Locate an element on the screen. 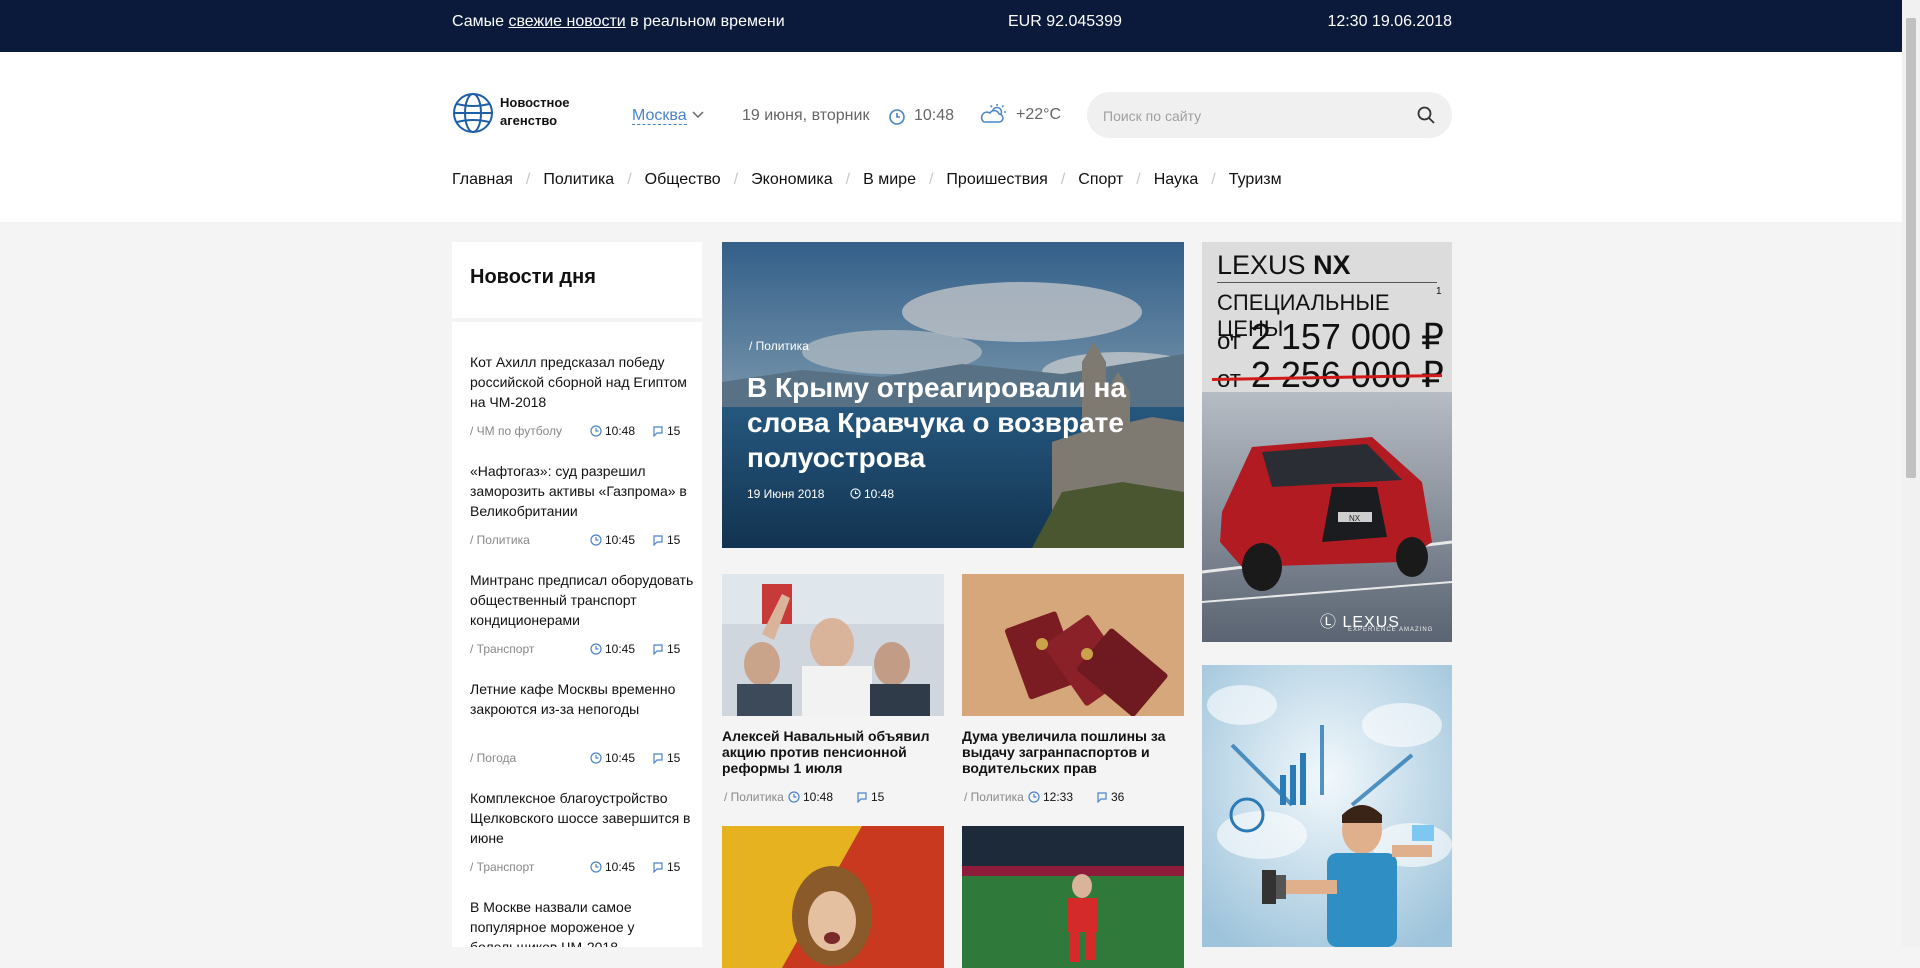 This screenshot has height=968, width=1920. partly-cloudy-icon is located at coordinates (993, 113).